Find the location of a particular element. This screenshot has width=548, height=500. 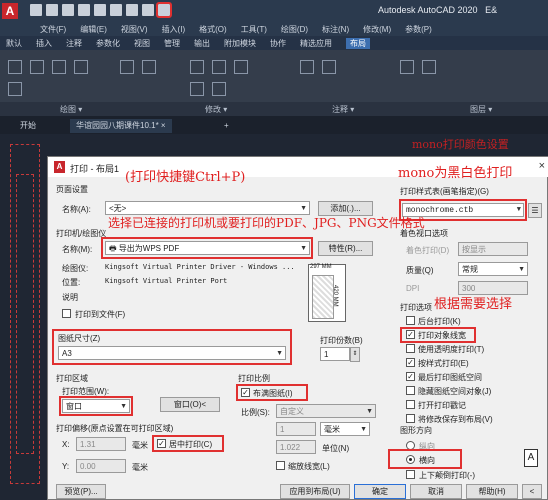

scale-lineweights-checkbox is located at coordinates (280, 465).